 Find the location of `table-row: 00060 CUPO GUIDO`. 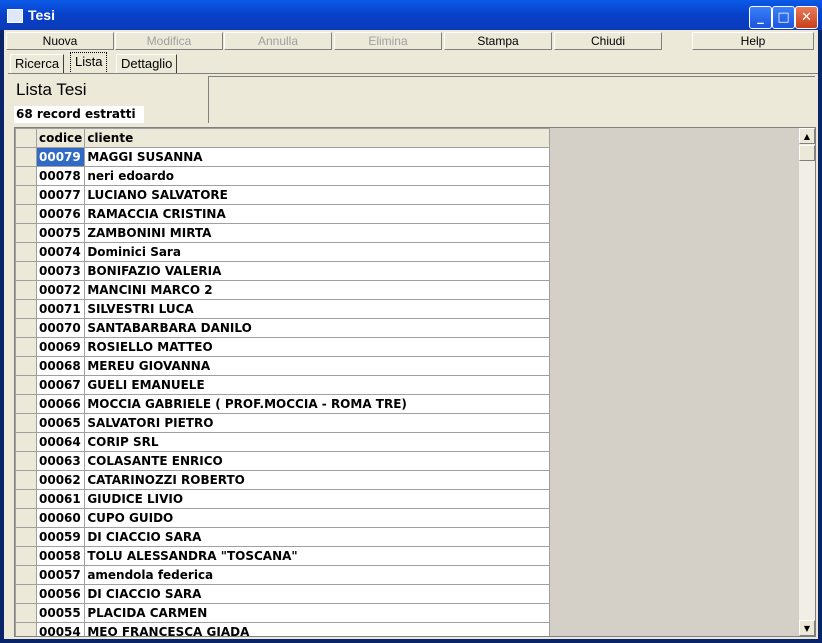

table-row: 00060 CUPO GUIDO is located at coordinates (283, 518).